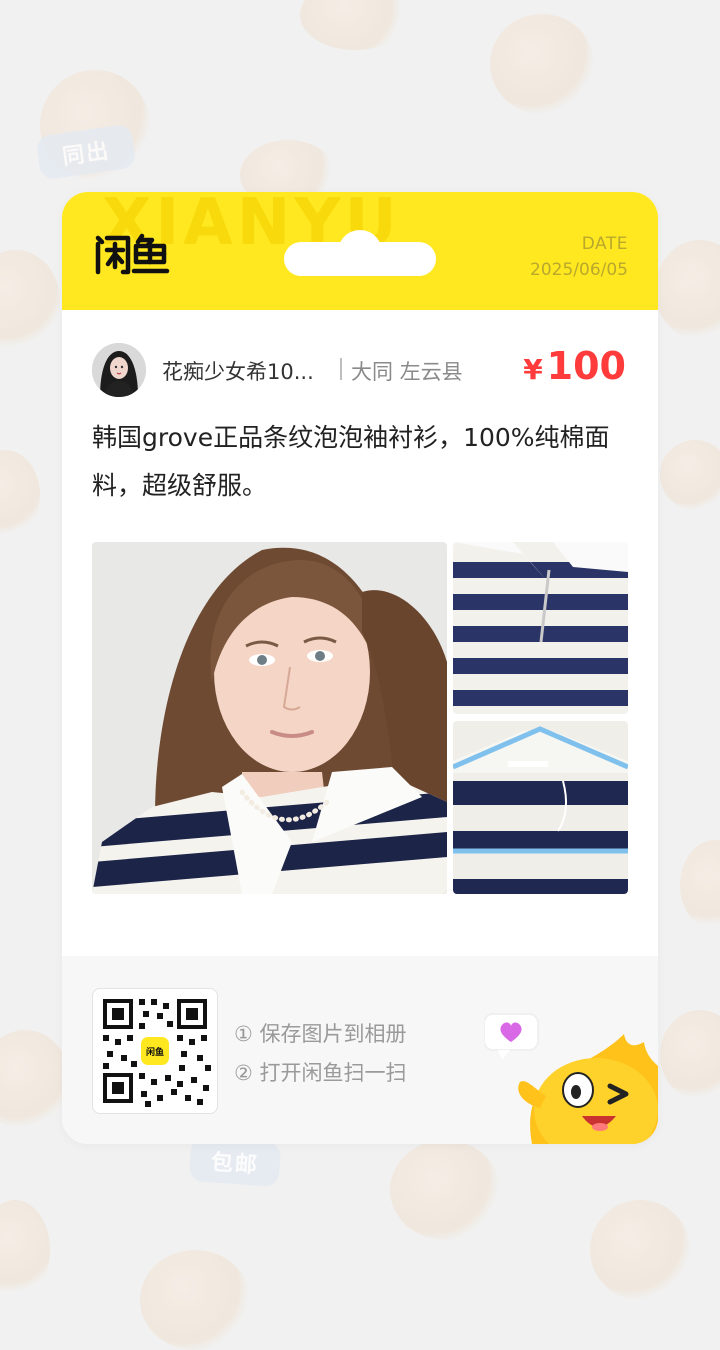 This screenshot has width=720, height=1350. I want to click on model-photo-image, so click(269, 718).